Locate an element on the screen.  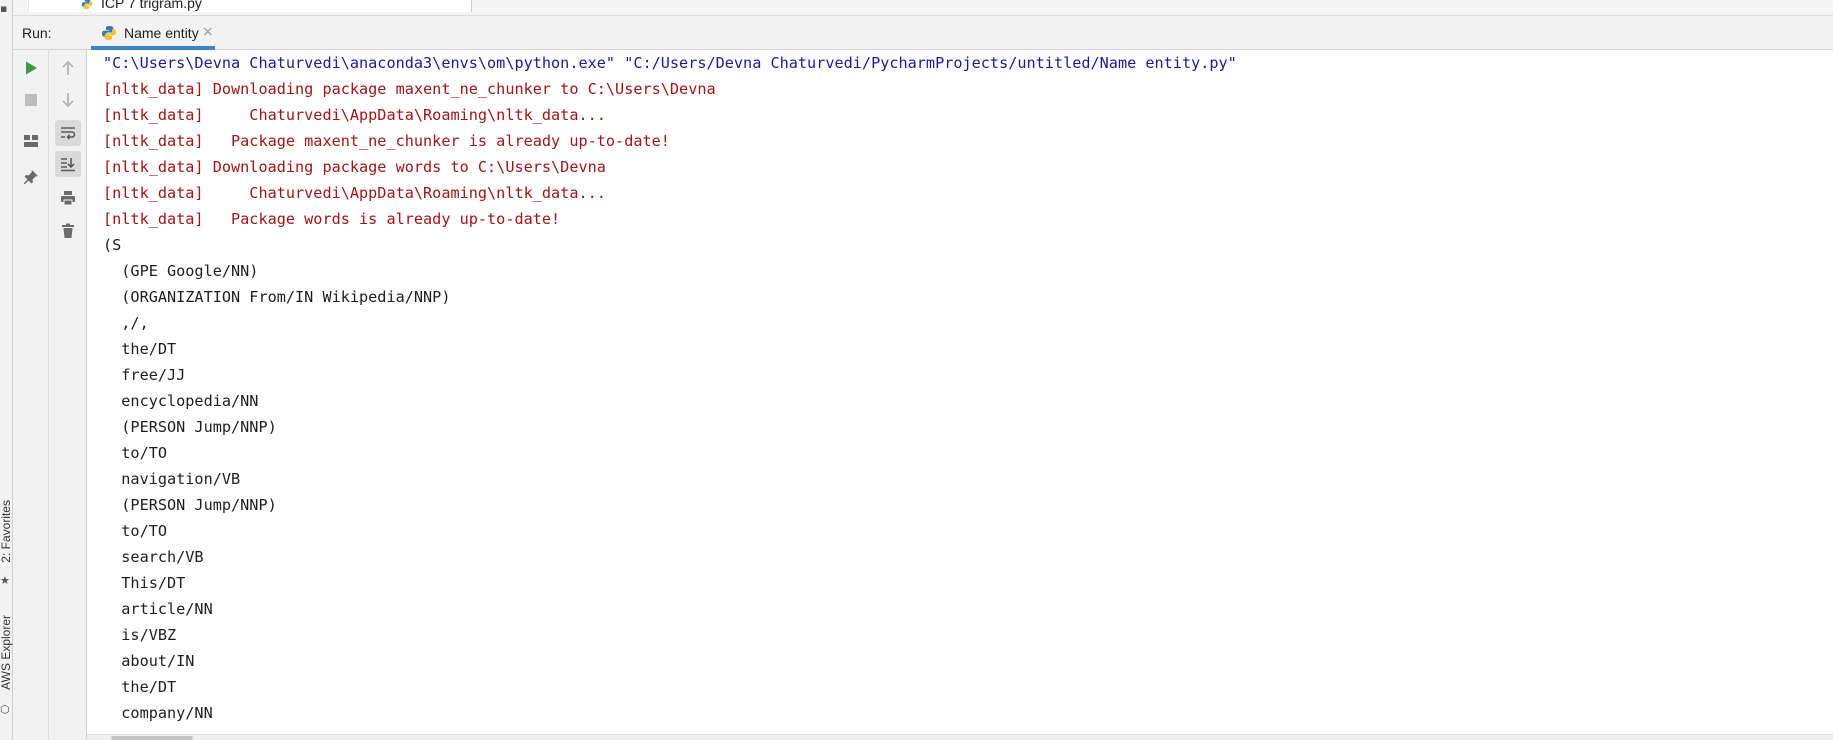
console-line: free/JJ is located at coordinates (144, 375).